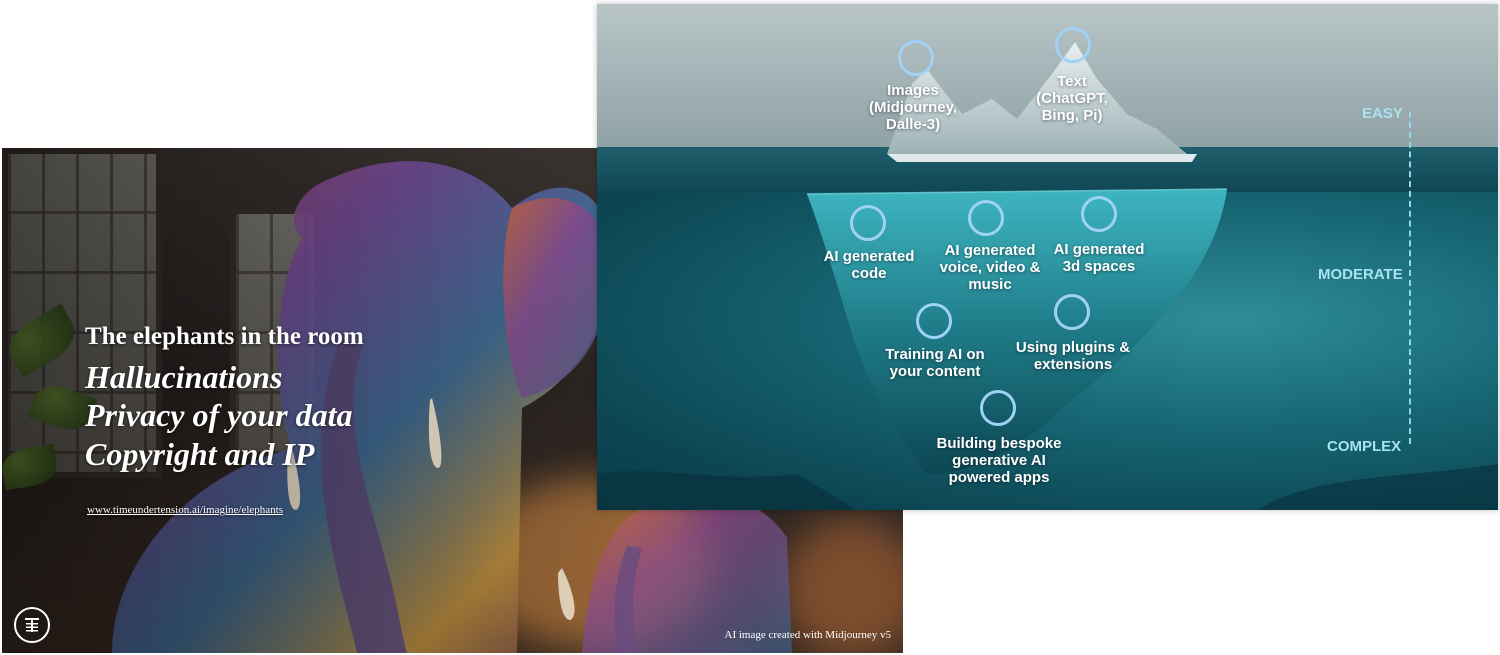  I want to click on label-3d-spaces: AI generated 3d spaces, so click(1099, 258).